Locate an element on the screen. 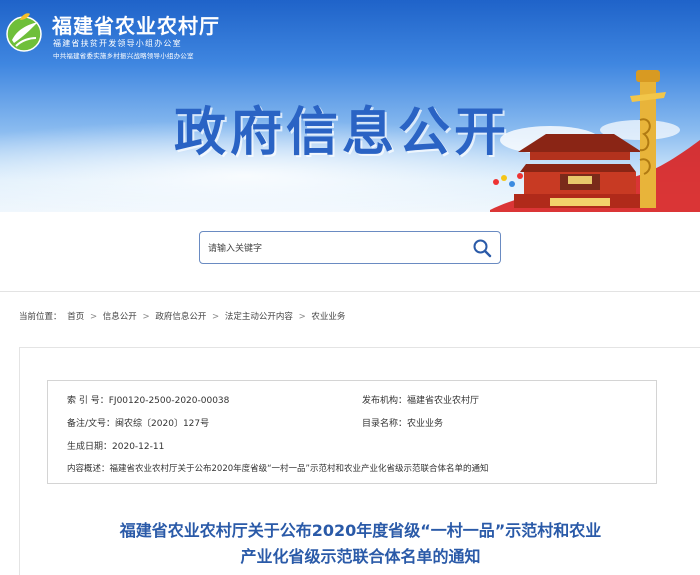  info-docno-value: 闽农综〔2020〕127号 is located at coordinates (162, 424).